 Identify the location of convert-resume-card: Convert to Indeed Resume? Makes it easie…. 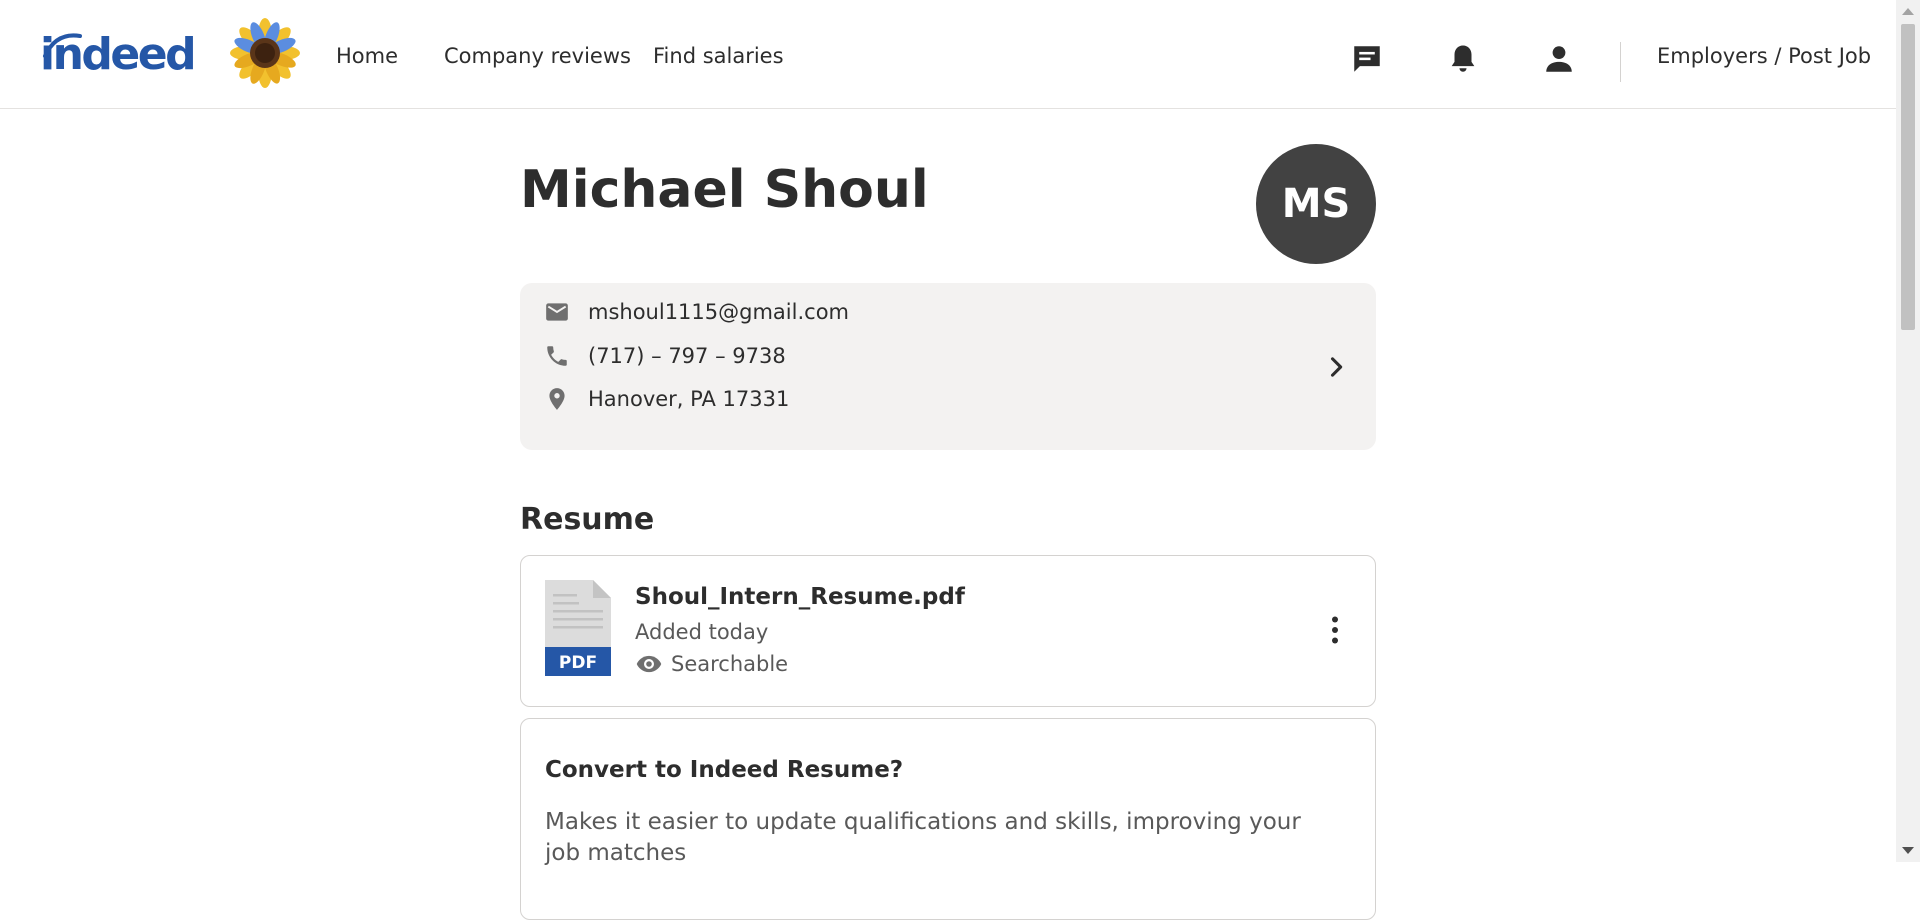
(948, 819).